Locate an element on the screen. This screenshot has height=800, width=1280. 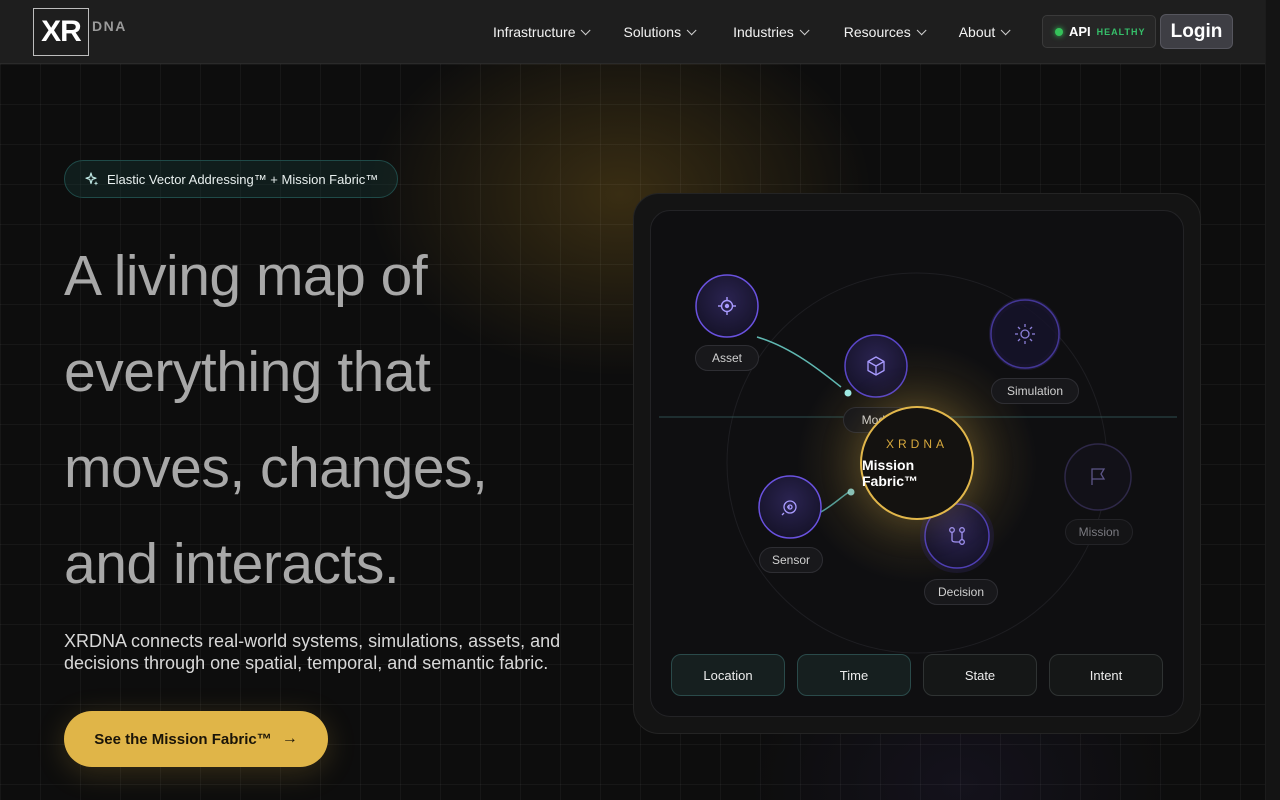
nav-label: Solutions is located at coordinates (652, 32).